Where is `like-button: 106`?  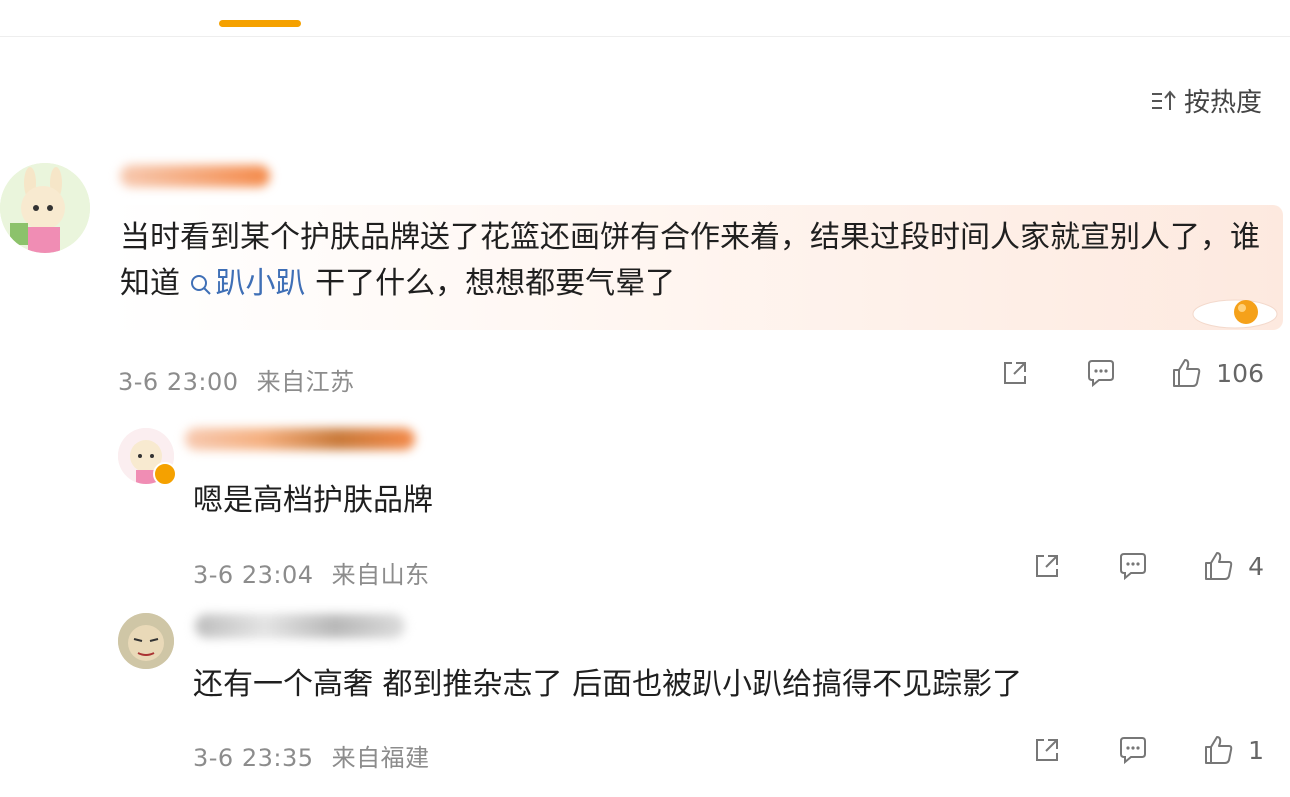 like-button: 106 is located at coordinates (1217, 373).